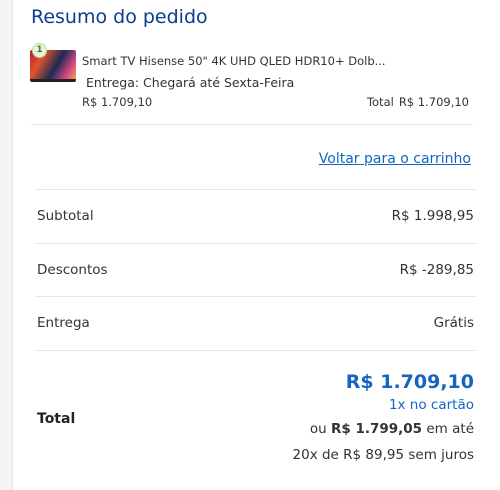 The image size is (500, 490). I want to click on summary-label: Subtotal, so click(65, 216).